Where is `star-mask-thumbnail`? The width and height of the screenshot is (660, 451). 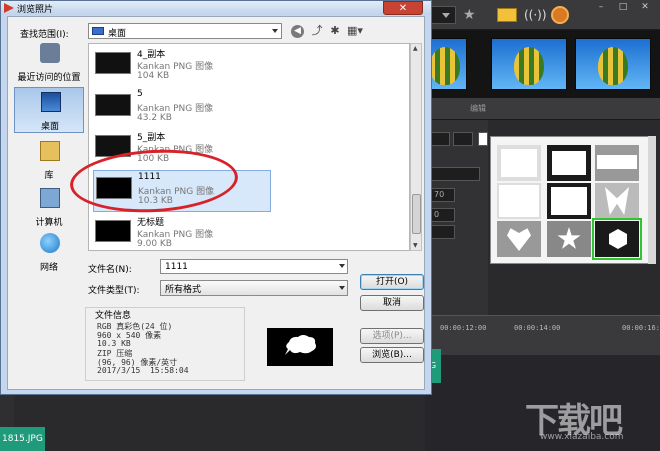
star-mask-thumbnail is located at coordinates (569, 239).